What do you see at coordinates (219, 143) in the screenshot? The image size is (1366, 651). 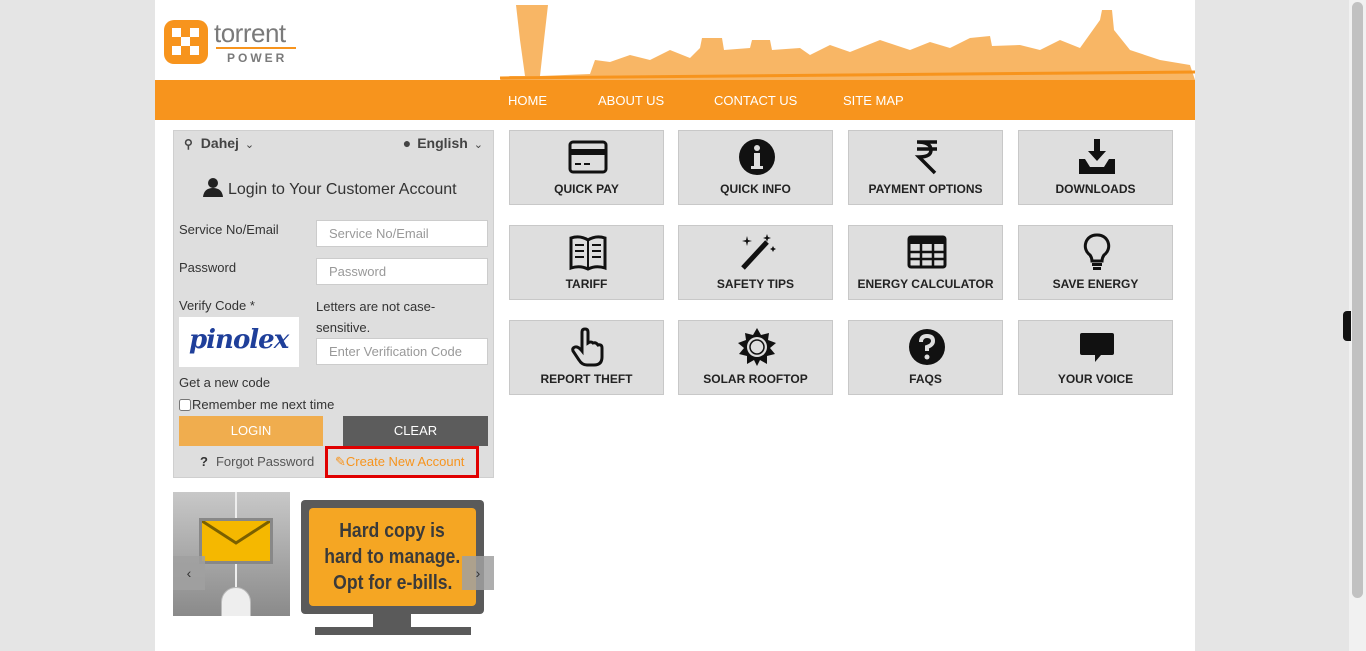 I see `location-select: ⚲ Dahej ⌄` at bounding box center [219, 143].